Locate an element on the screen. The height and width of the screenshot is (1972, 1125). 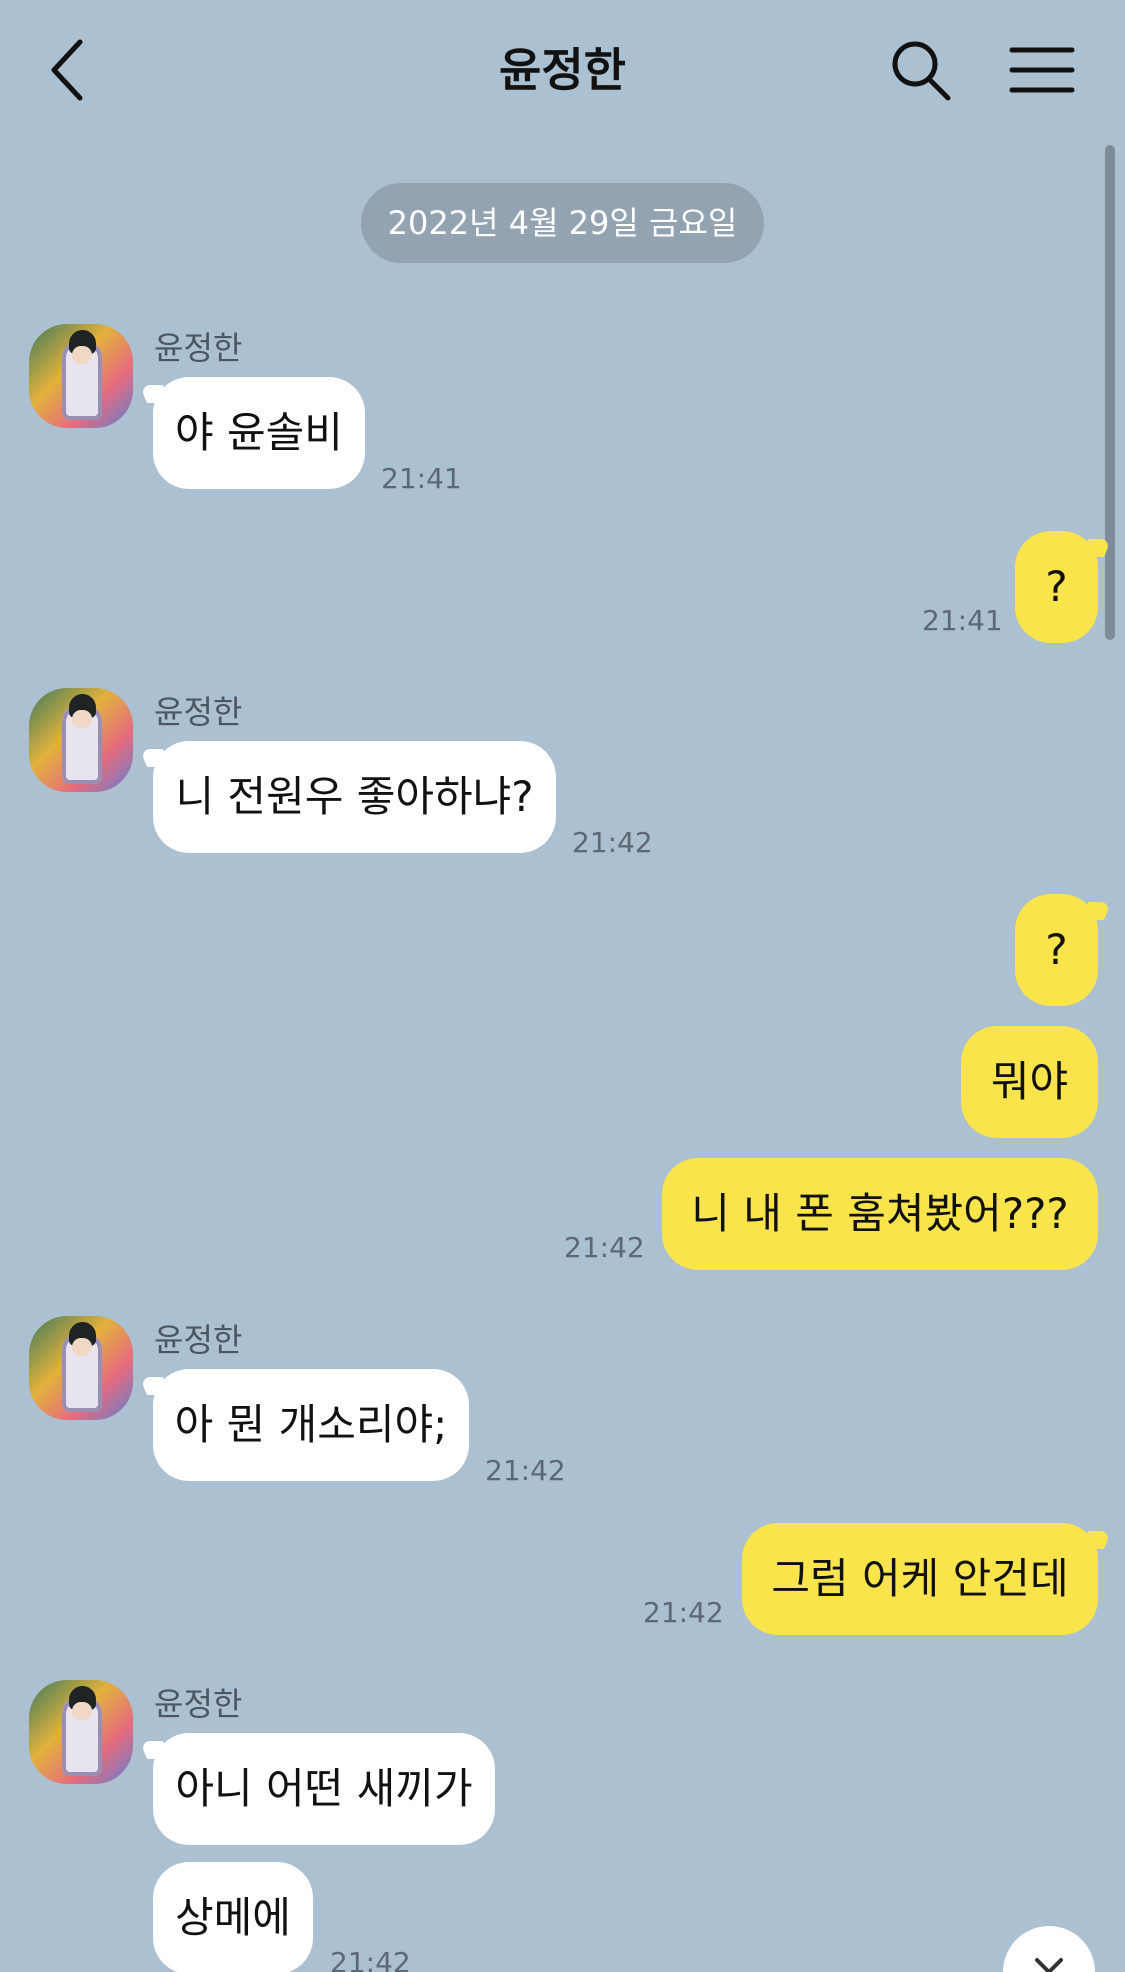
chat-title: 윤정한 is located at coordinates (562, 70).